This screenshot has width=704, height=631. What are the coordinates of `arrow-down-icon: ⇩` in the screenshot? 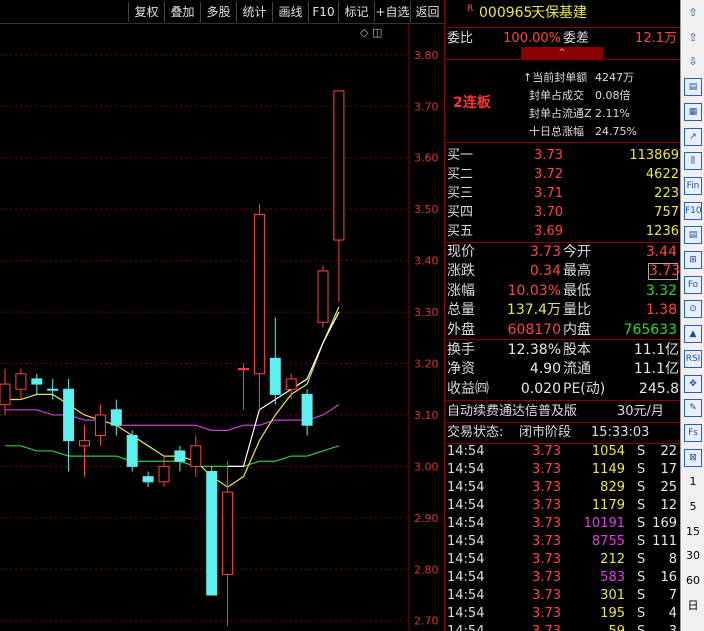 It's located at (693, 62).